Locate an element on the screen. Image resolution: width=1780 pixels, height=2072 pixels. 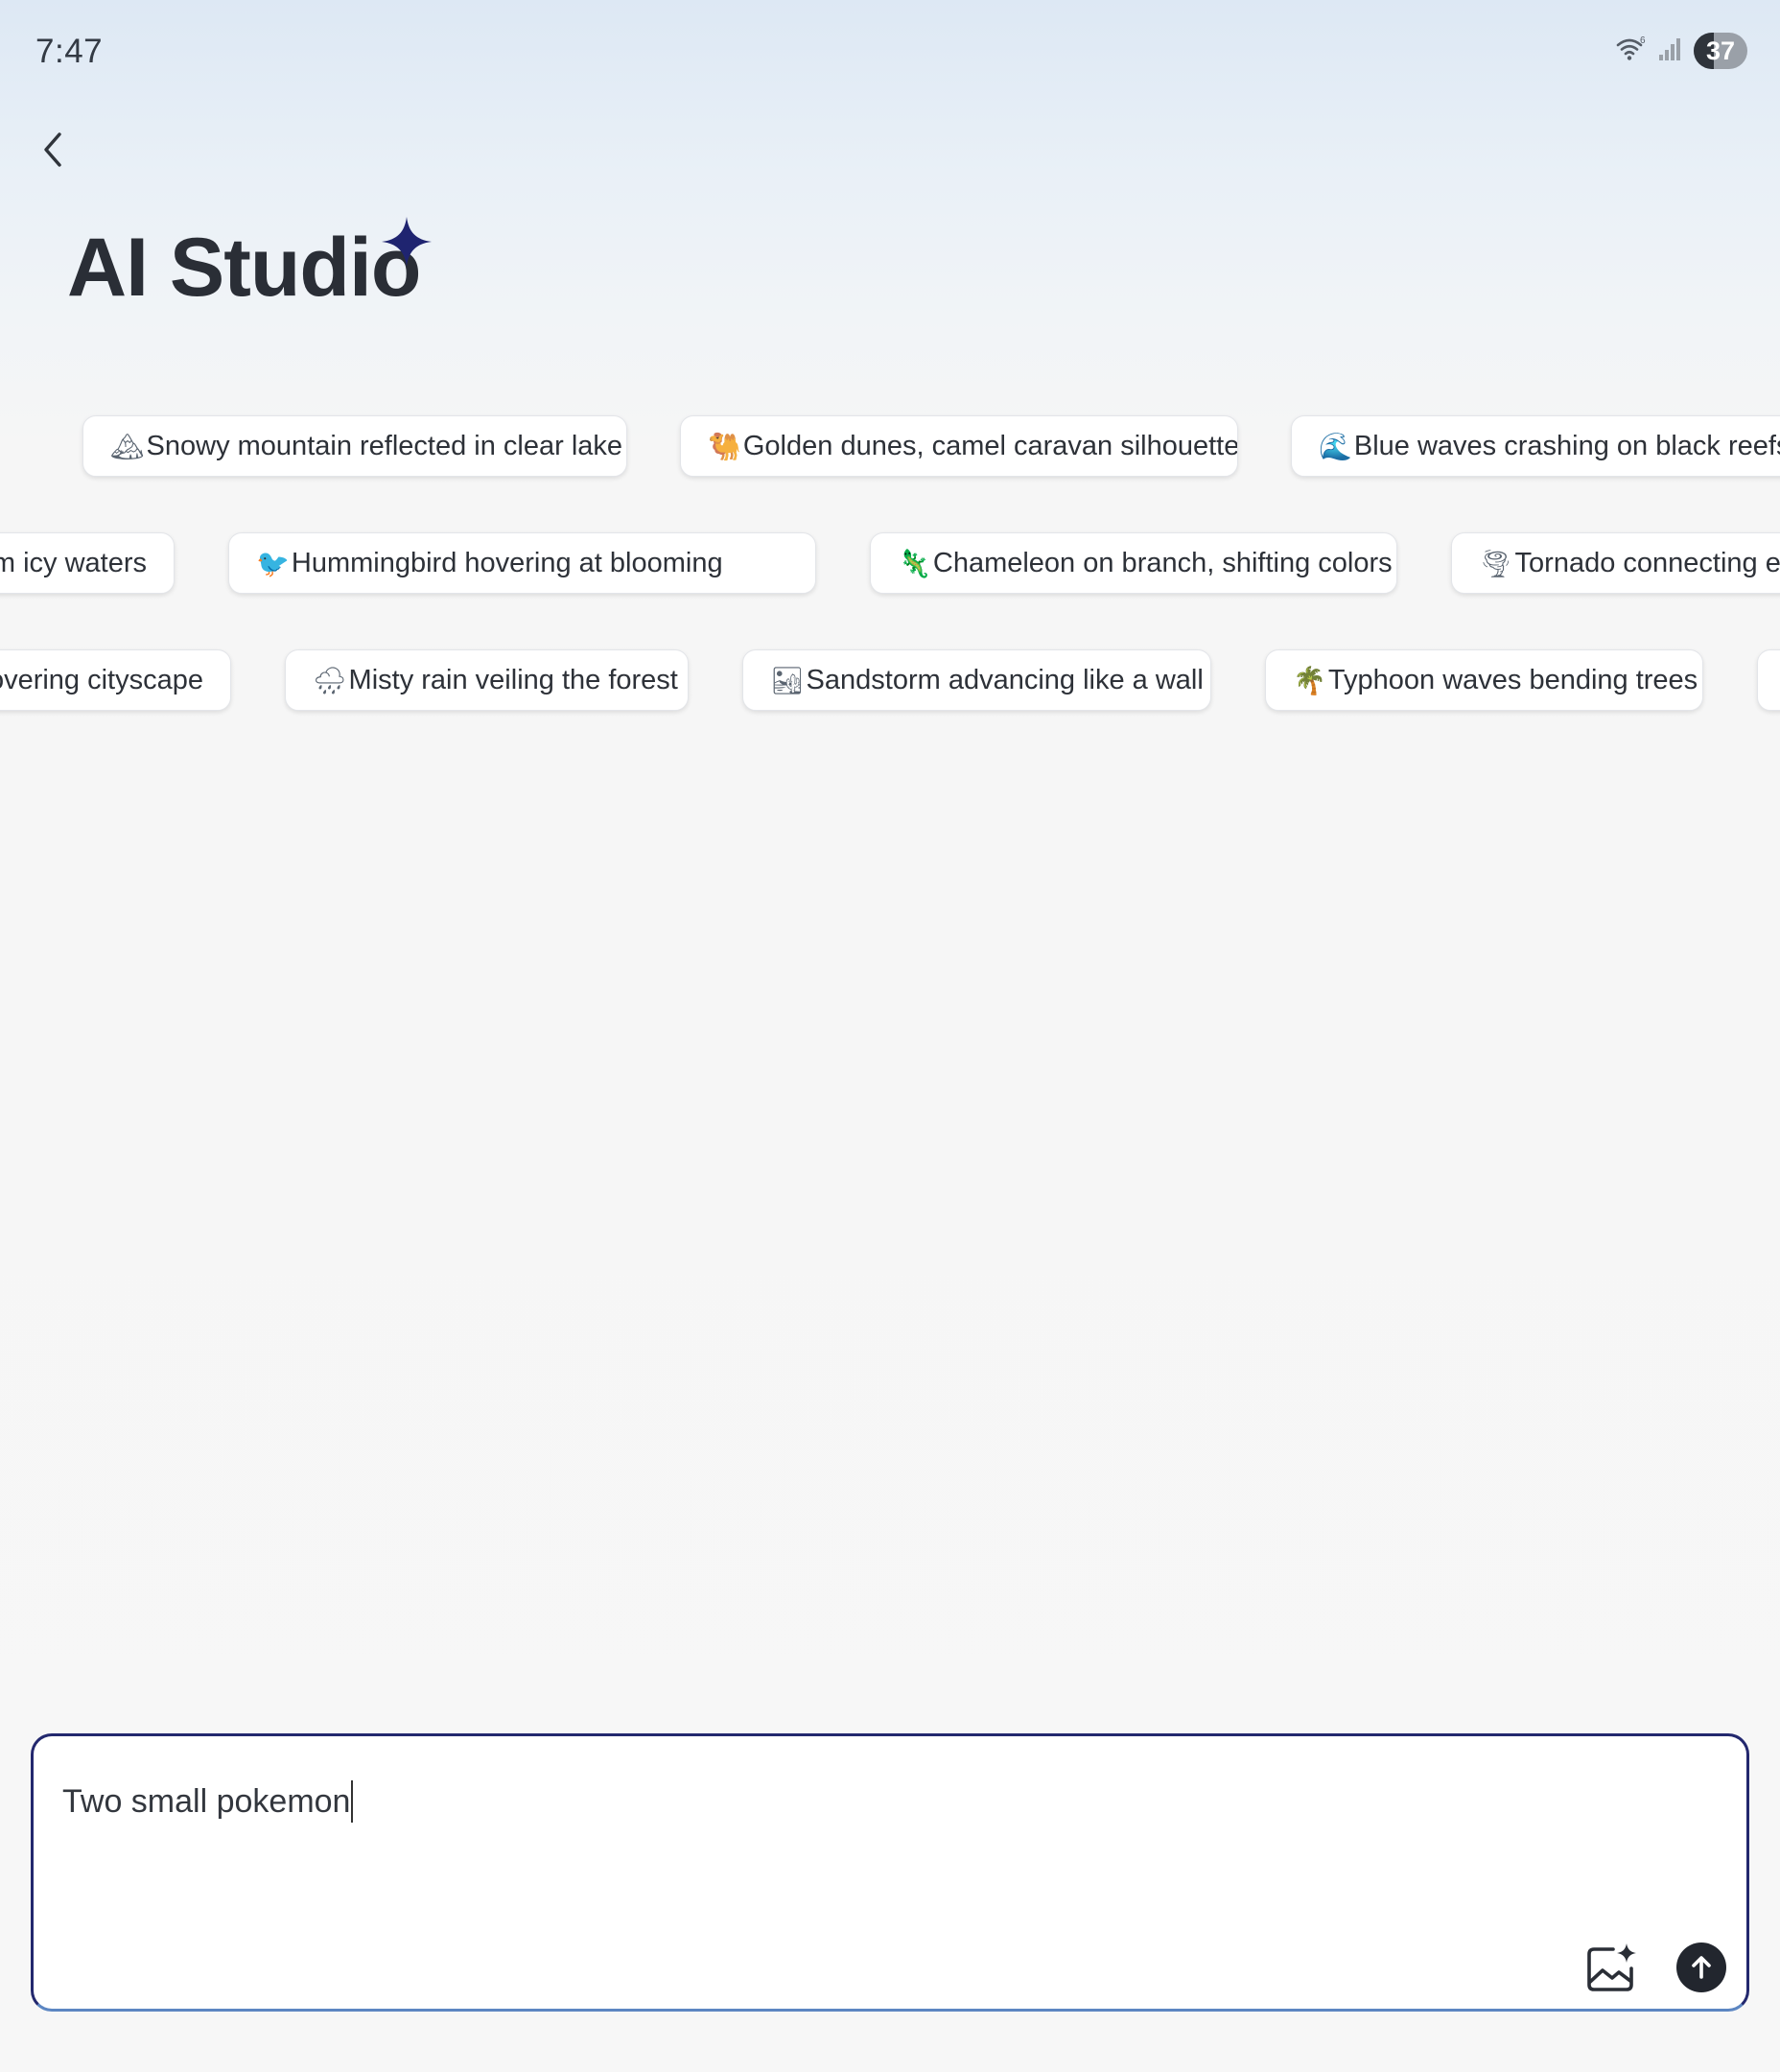
suggestion-label: m icy waters is located at coordinates (74, 562).